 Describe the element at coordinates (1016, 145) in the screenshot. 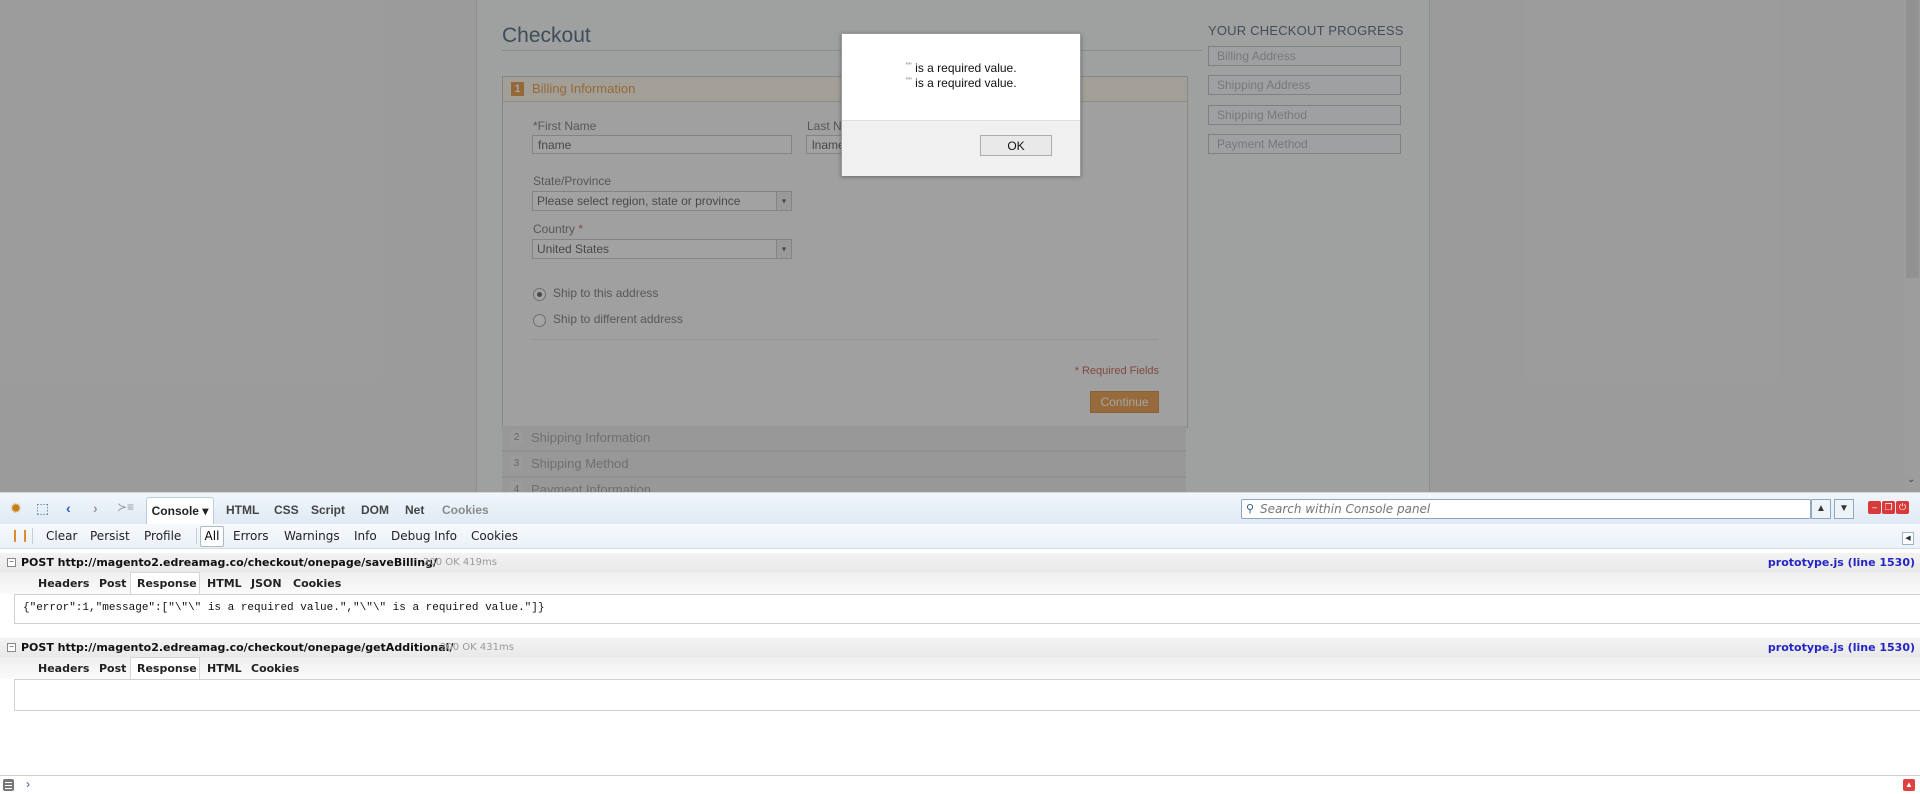

I see `ok-button: OK` at that location.